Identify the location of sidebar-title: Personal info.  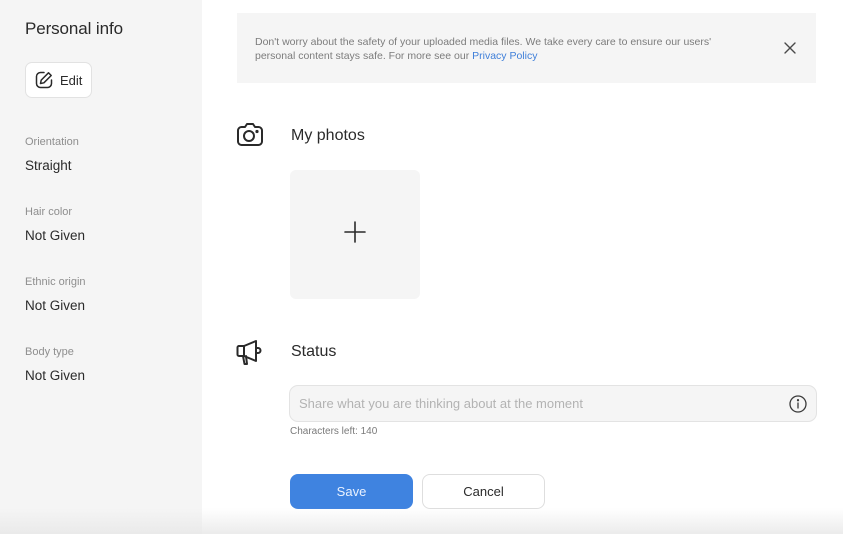
(74, 28).